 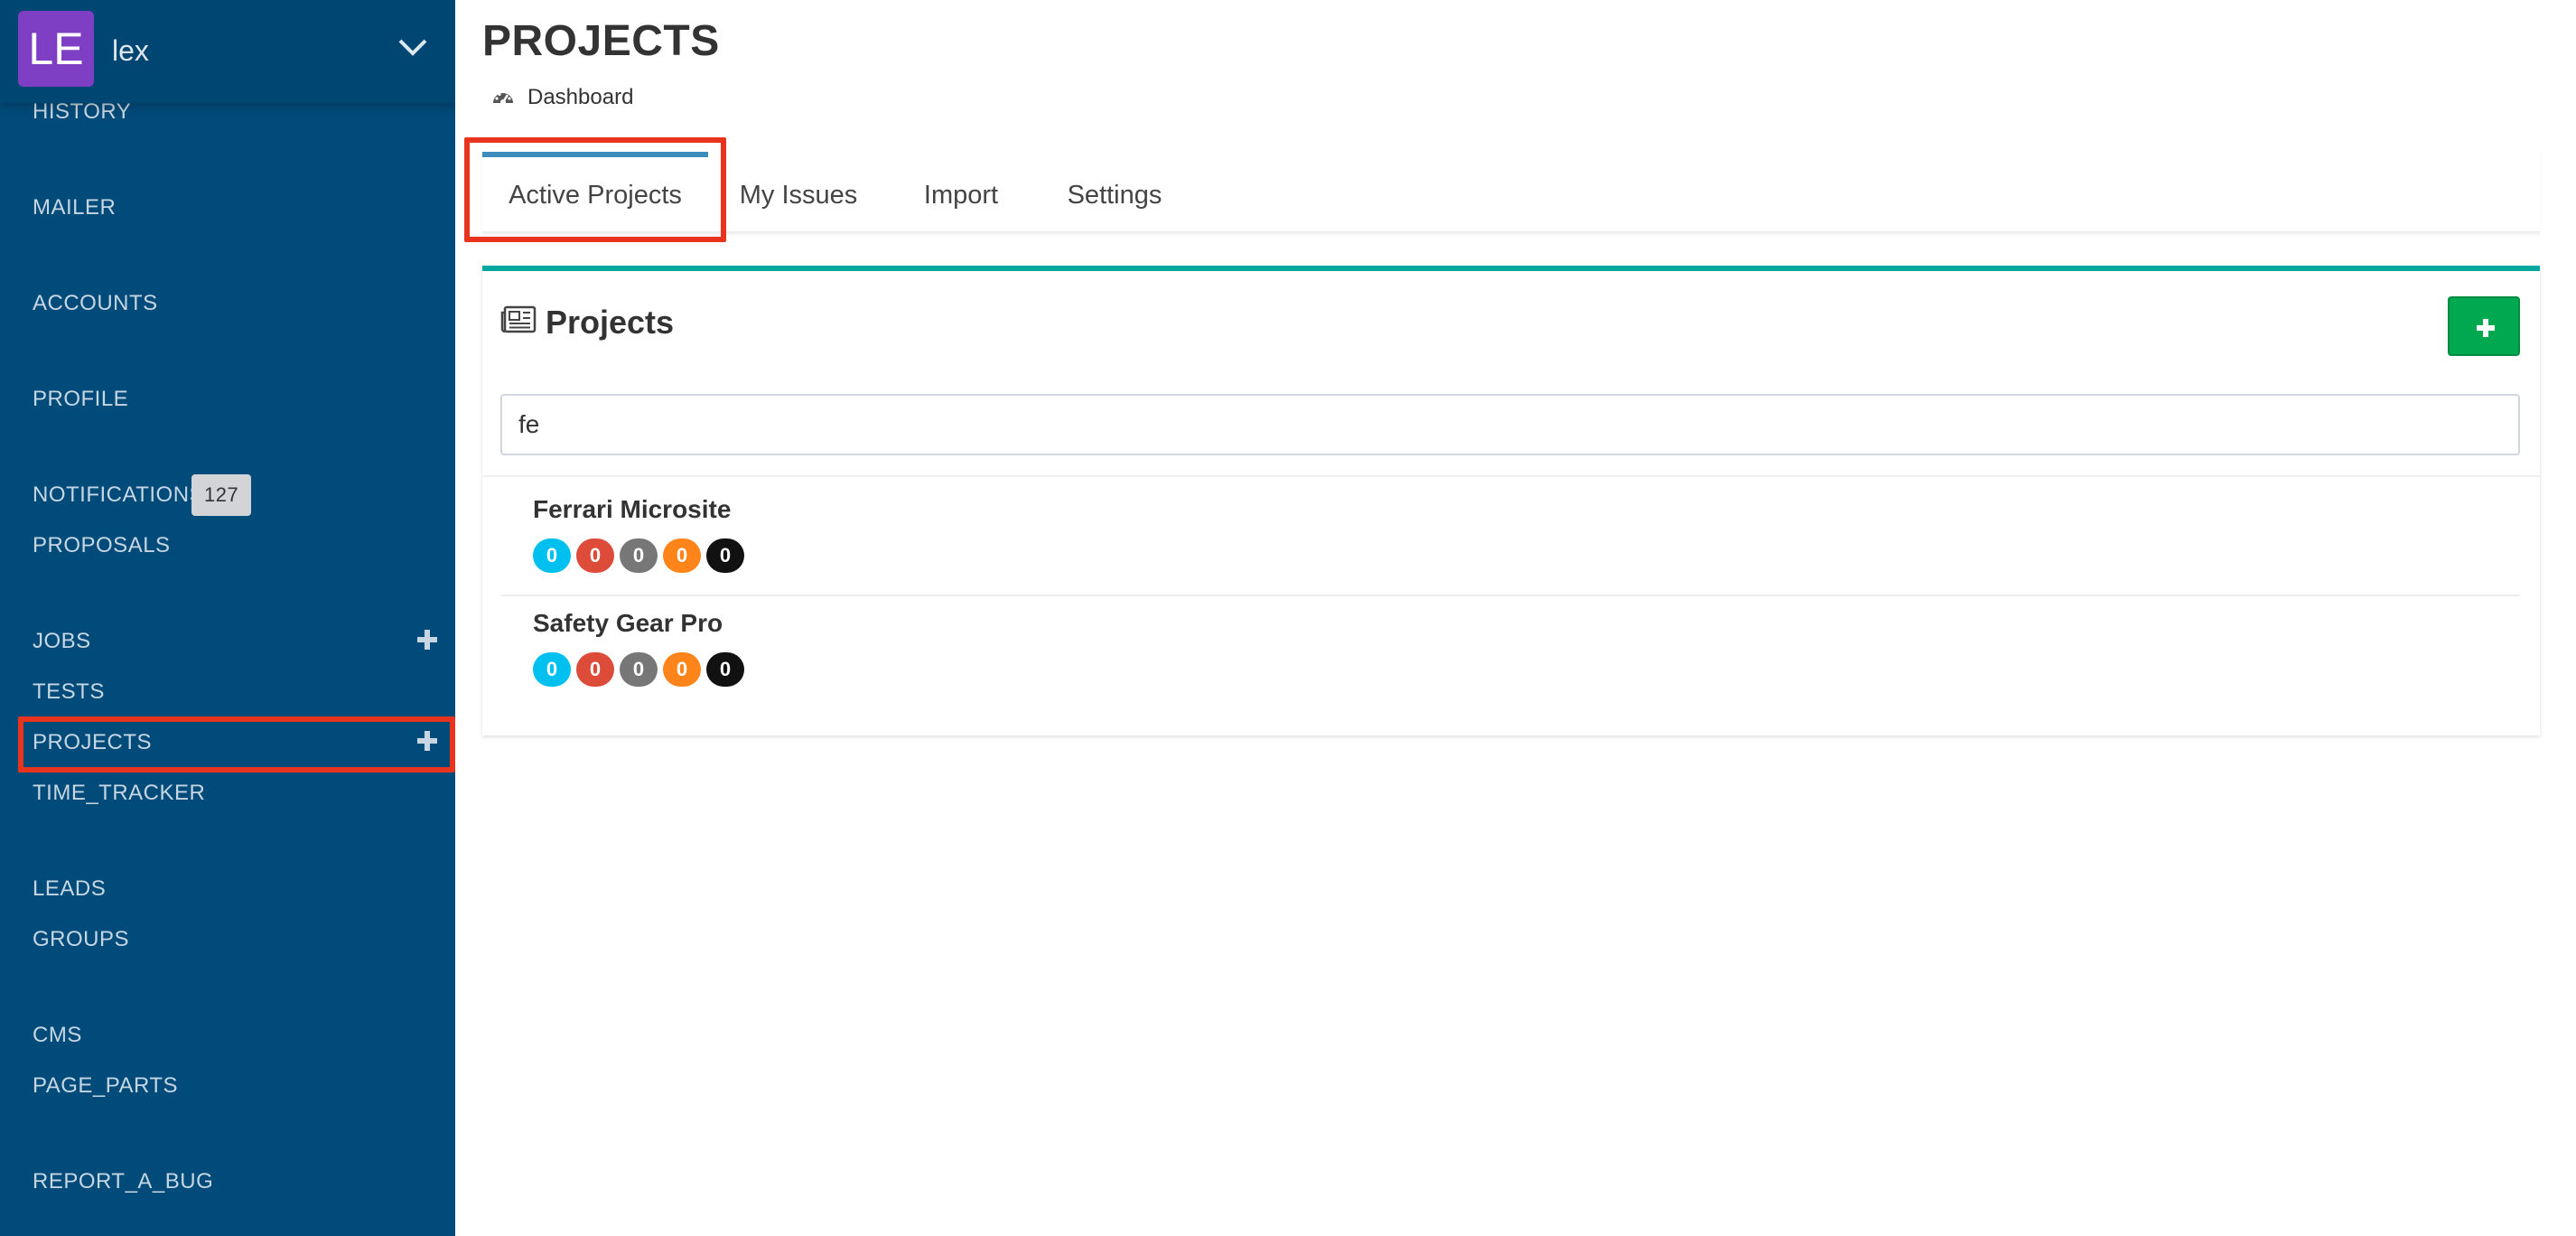 I want to click on sidebar-item-mailer: MAILER, so click(x=228, y=207).